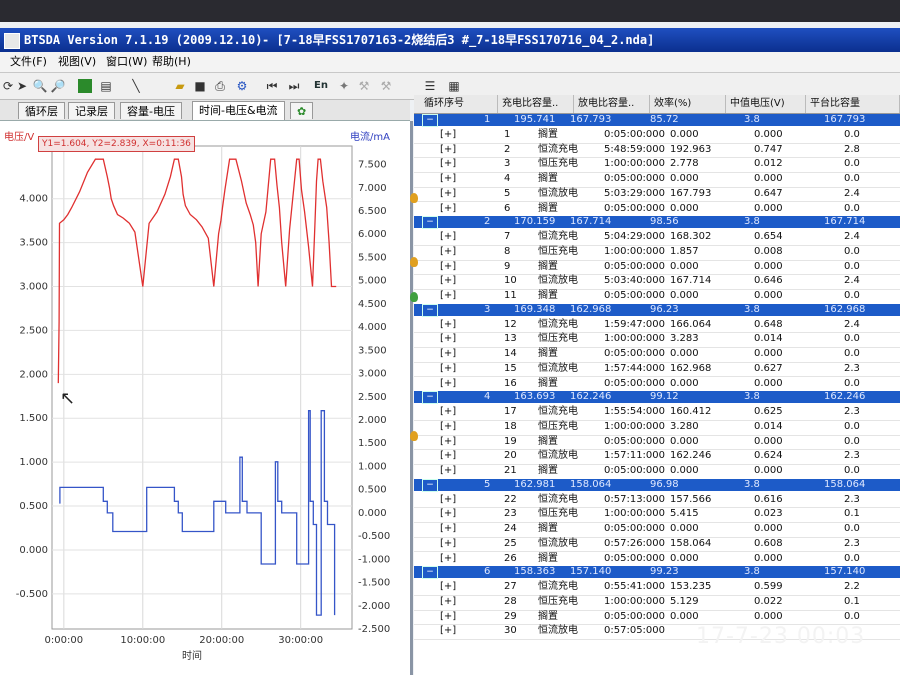 The image size is (900, 675). I want to click on table-row: [+] 2 恒流充电 5:48:59:000 192.963 0.747 2.8, so click(657, 151).